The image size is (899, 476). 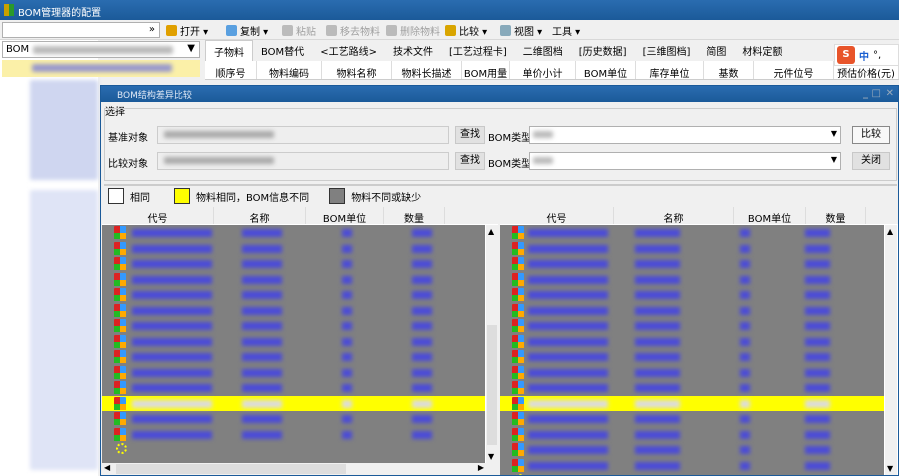 I want to click on compare-button: 比较 ▾, so click(x=466, y=30).